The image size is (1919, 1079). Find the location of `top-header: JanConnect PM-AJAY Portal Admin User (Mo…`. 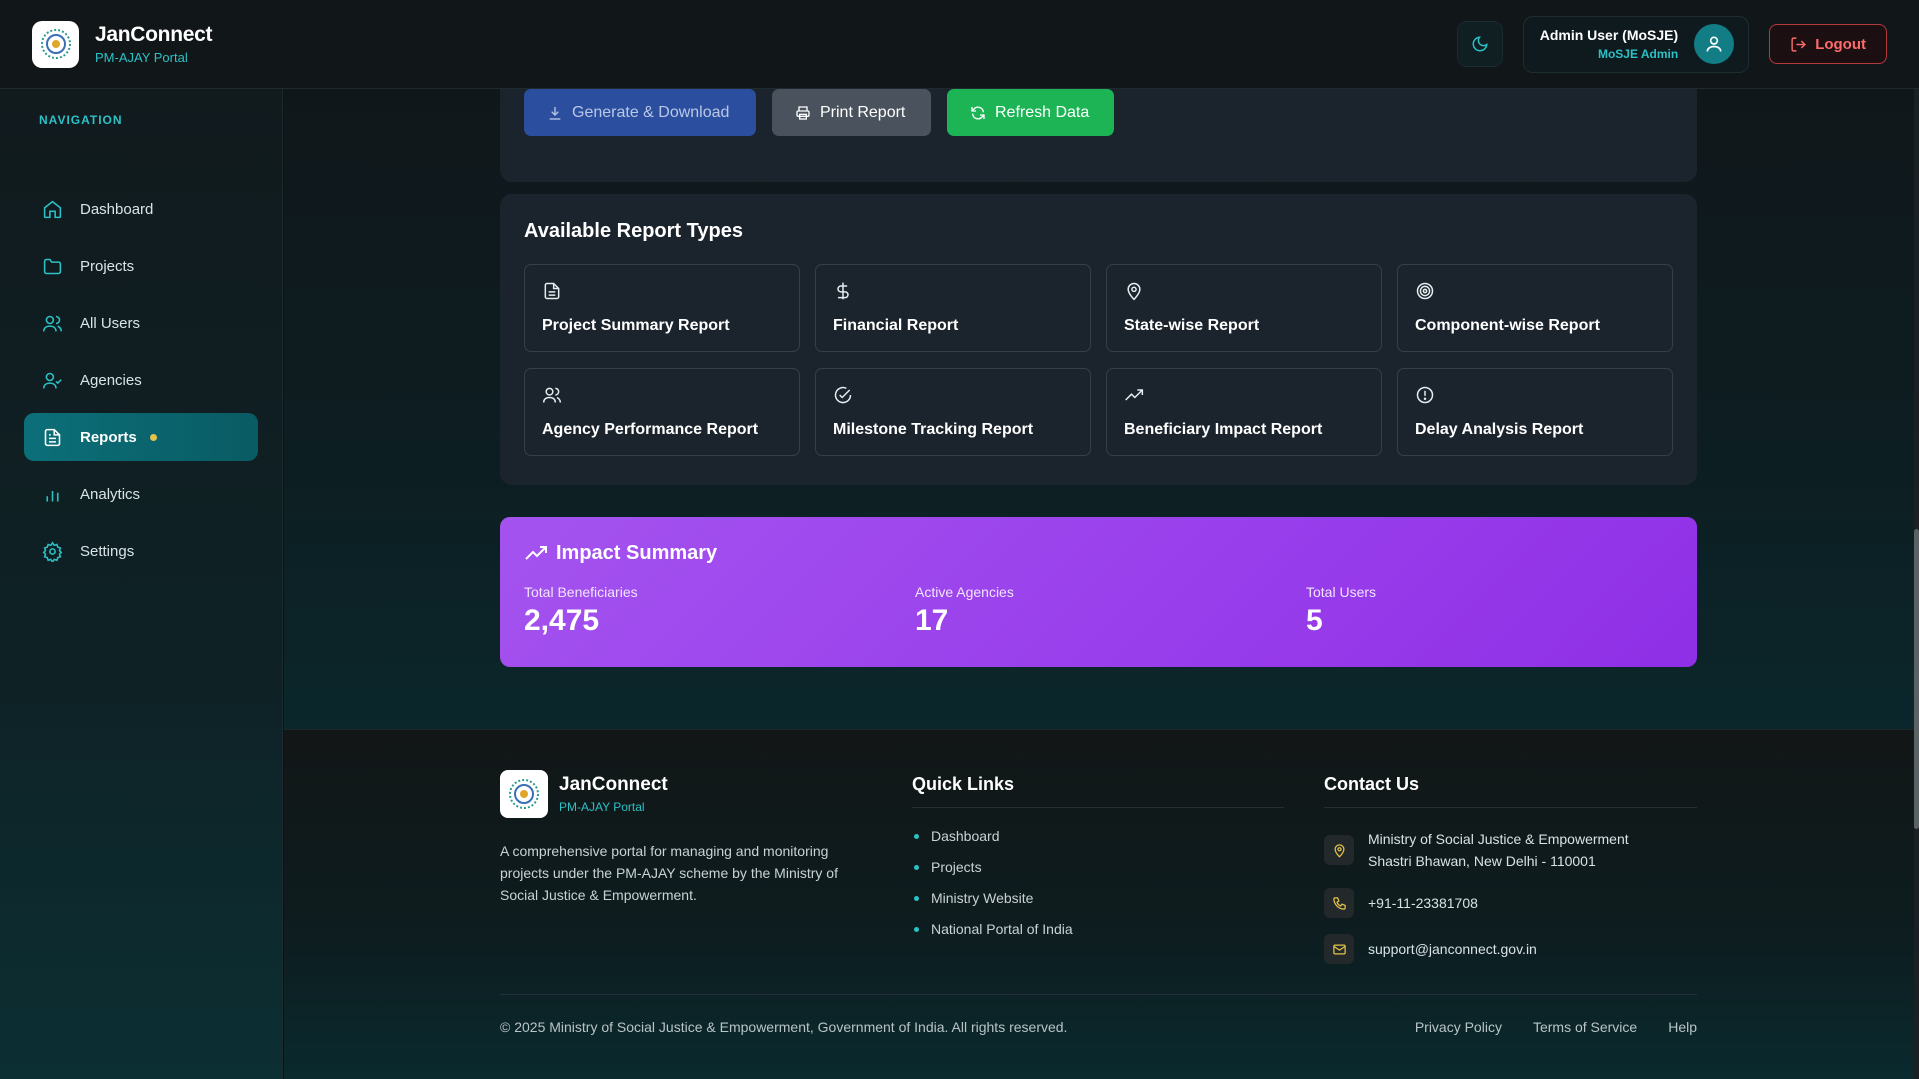

top-header: JanConnect PM-AJAY Portal Admin User (Mo… is located at coordinates (959, 44).